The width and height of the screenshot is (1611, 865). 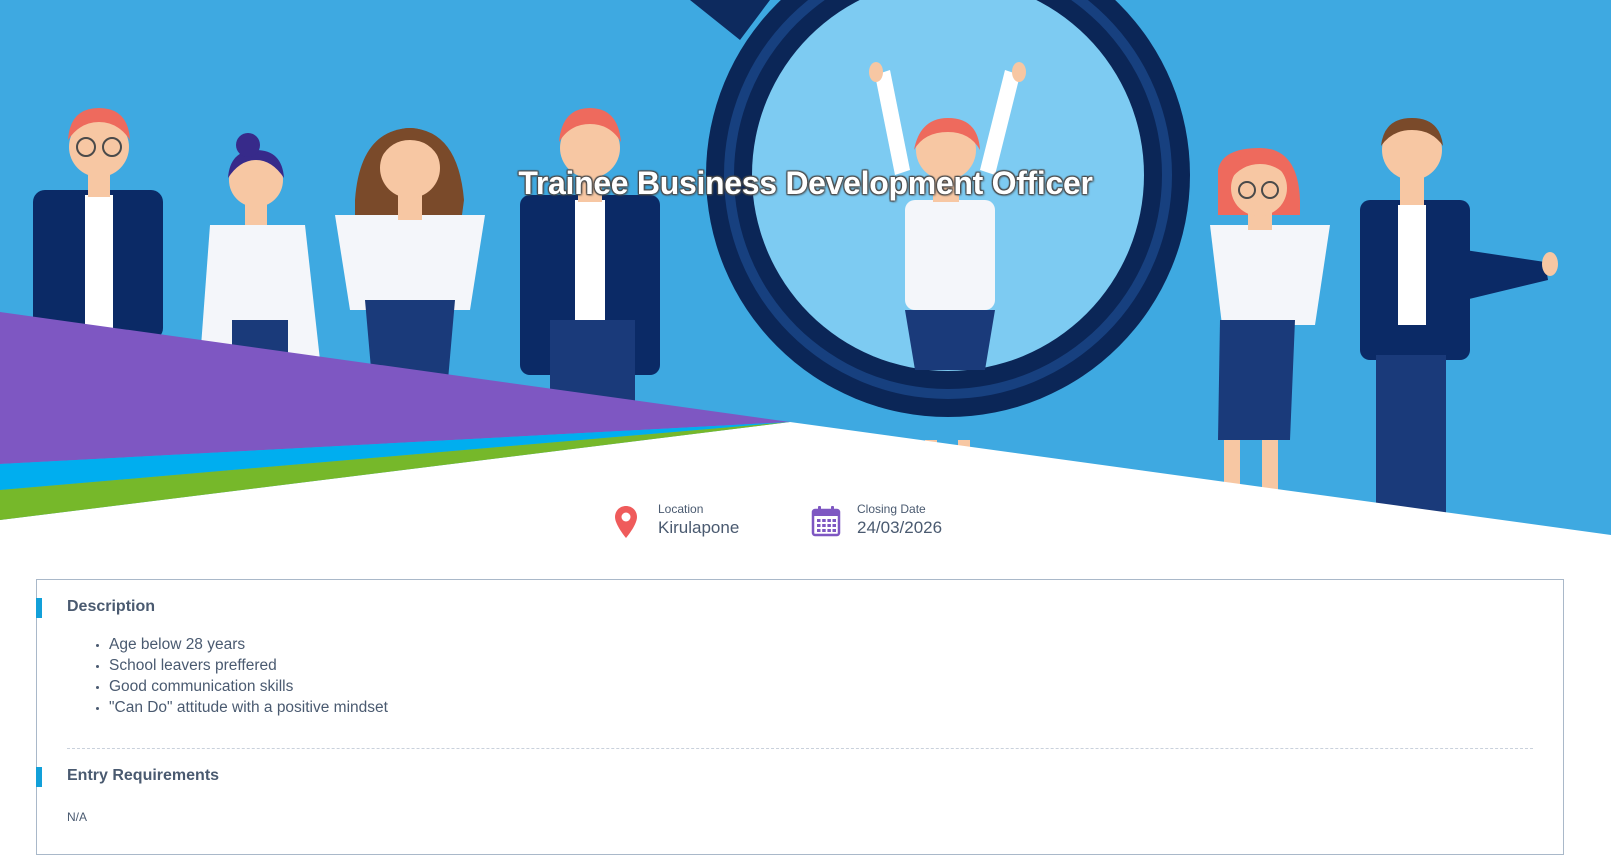 What do you see at coordinates (900, 527) in the screenshot?
I see `closing-date-value: 24/03/2026` at bounding box center [900, 527].